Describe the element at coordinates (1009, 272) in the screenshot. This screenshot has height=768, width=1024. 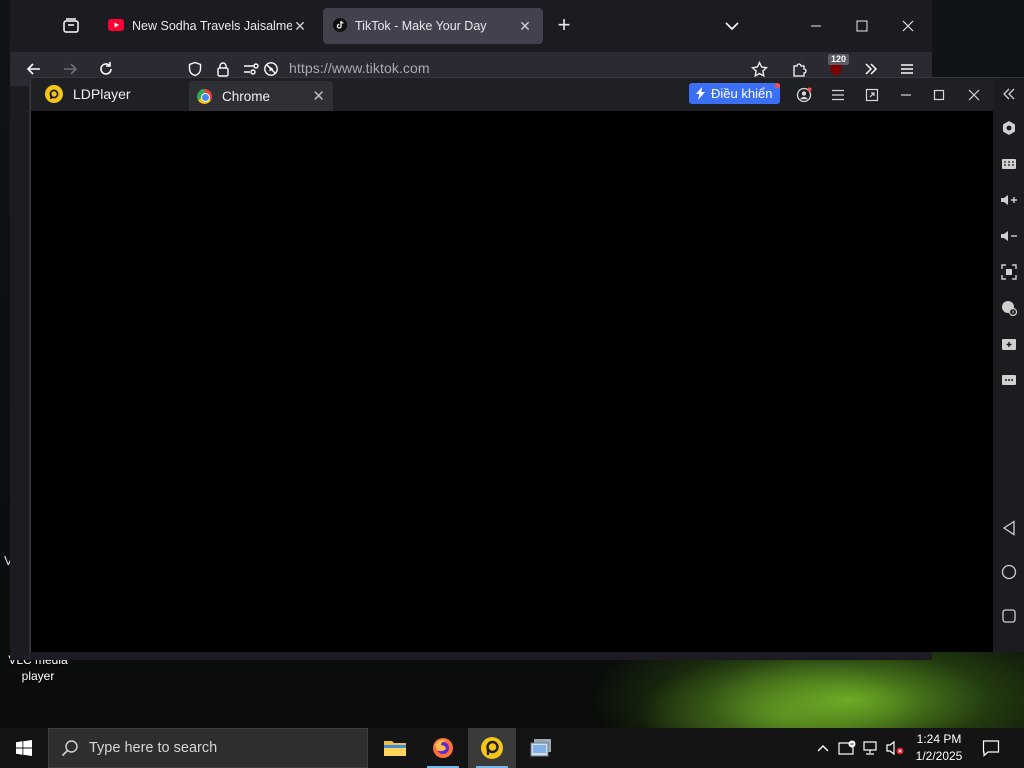
I see `screenshot-icon` at that location.